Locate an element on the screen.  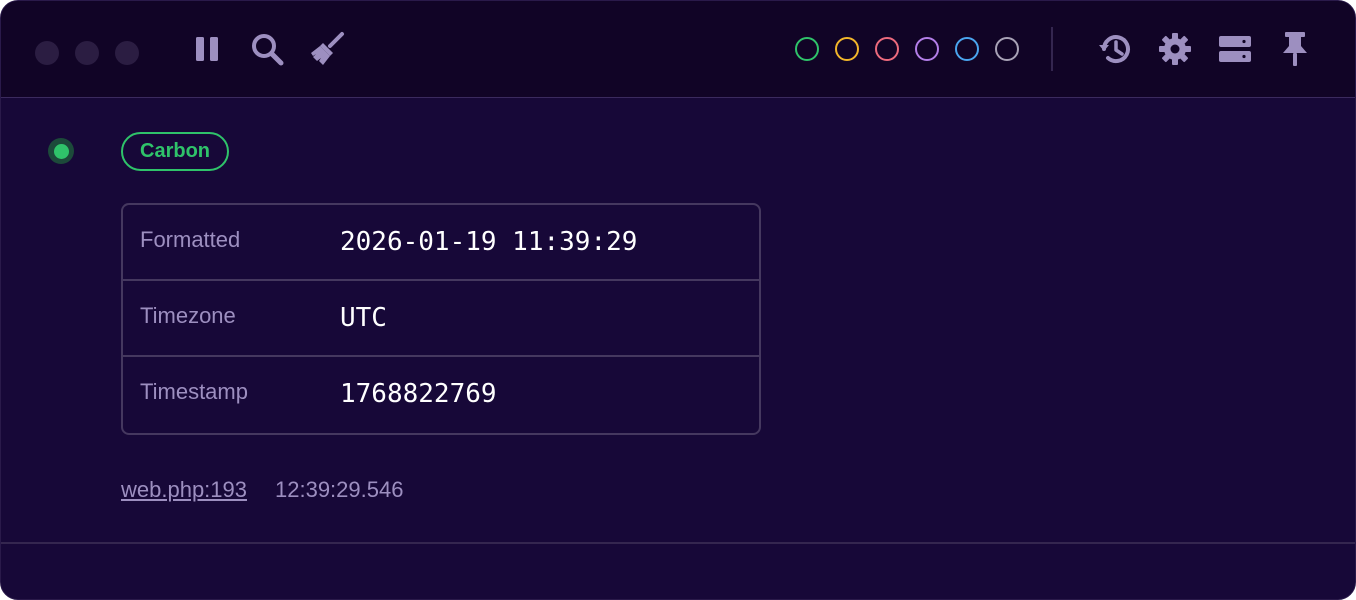
gear-icon is located at coordinates (1175, 49).